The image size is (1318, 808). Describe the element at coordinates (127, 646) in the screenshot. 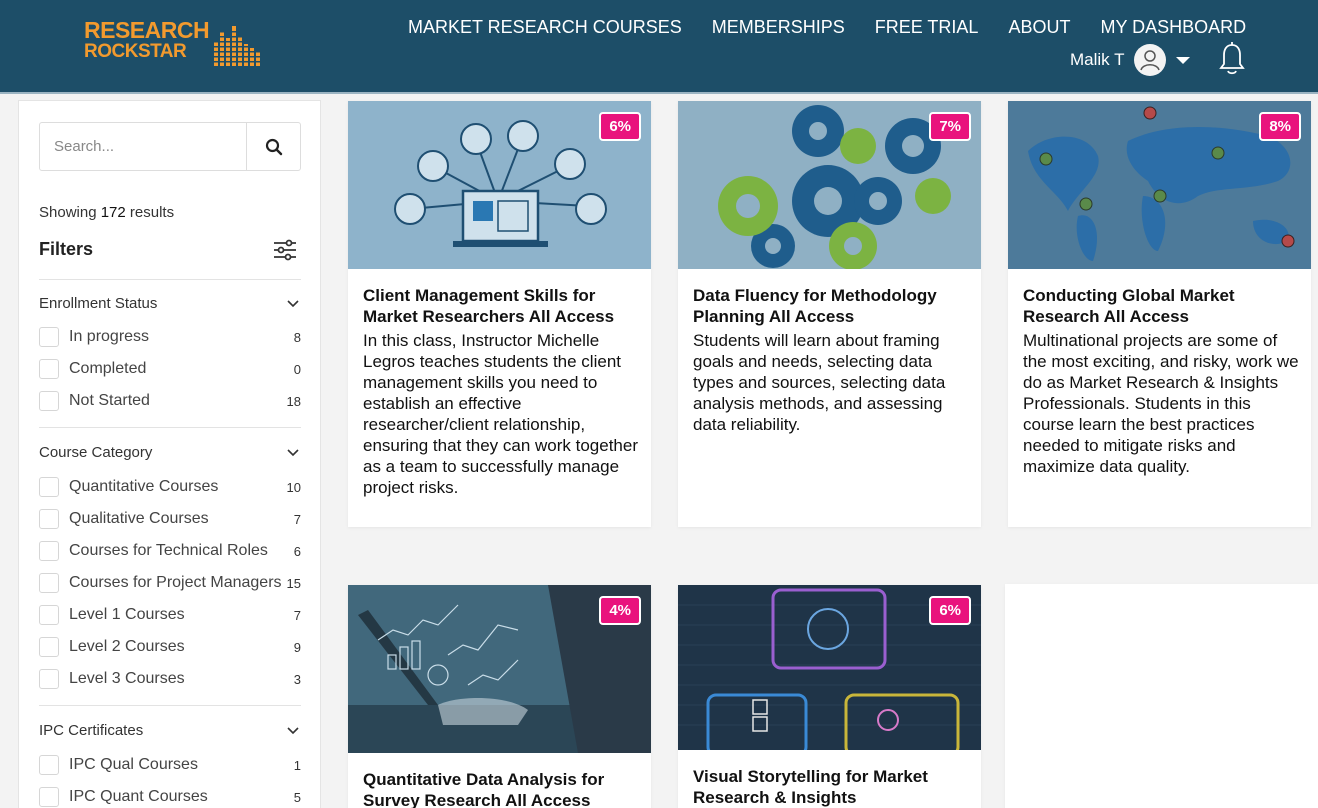

I see `filter-option-label: Level 2 Courses` at that location.